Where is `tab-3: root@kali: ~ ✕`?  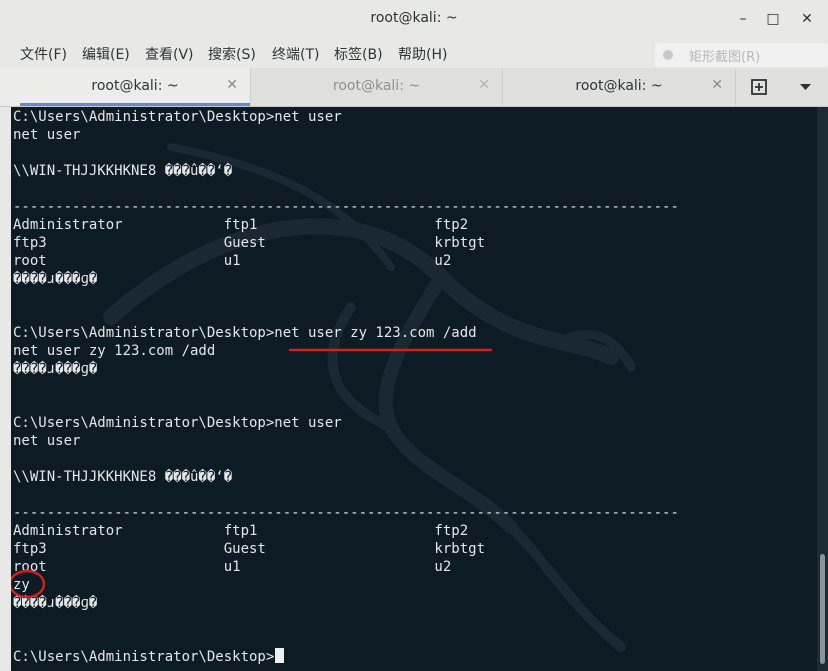 tab-3: root@kali: ~ ✕ is located at coordinates (619, 87).